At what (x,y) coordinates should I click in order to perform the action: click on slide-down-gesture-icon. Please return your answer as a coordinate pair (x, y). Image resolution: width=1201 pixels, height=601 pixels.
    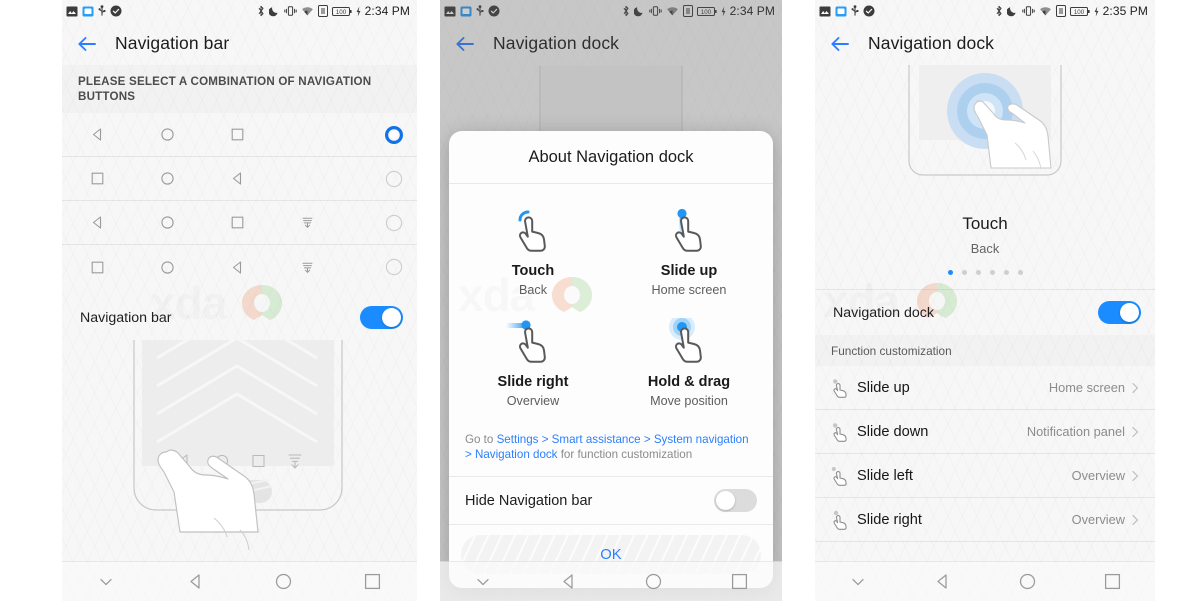
    Looking at the image, I should click on (844, 432).